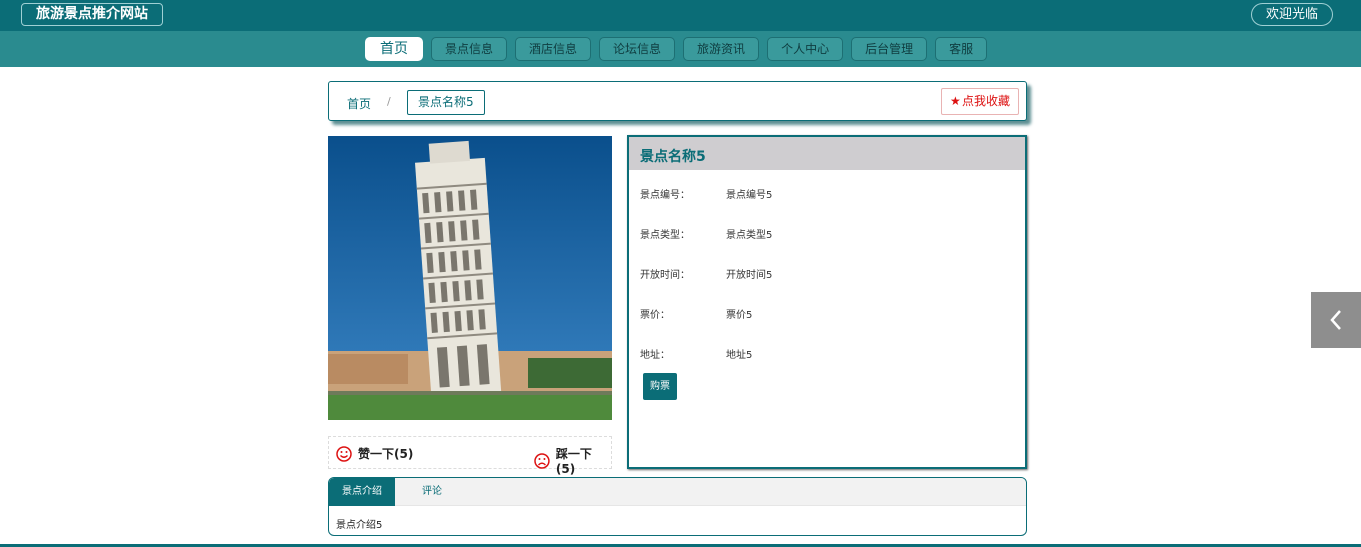 The height and width of the screenshot is (547, 1361). Describe the element at coordinates (696, 353) in the screenshot. I see `detail-row-address: 地址： 地址5` at that location.